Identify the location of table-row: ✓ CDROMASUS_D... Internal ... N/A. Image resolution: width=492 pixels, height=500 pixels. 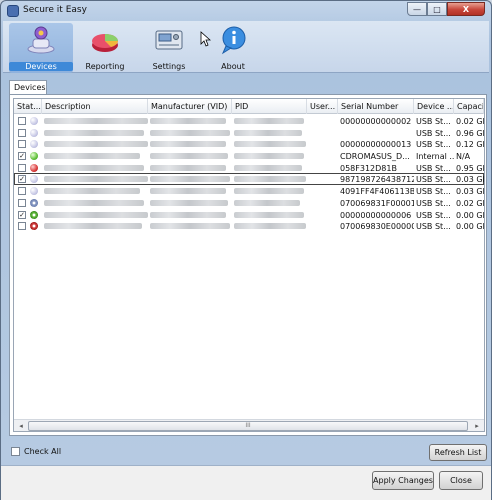
(249, 156).